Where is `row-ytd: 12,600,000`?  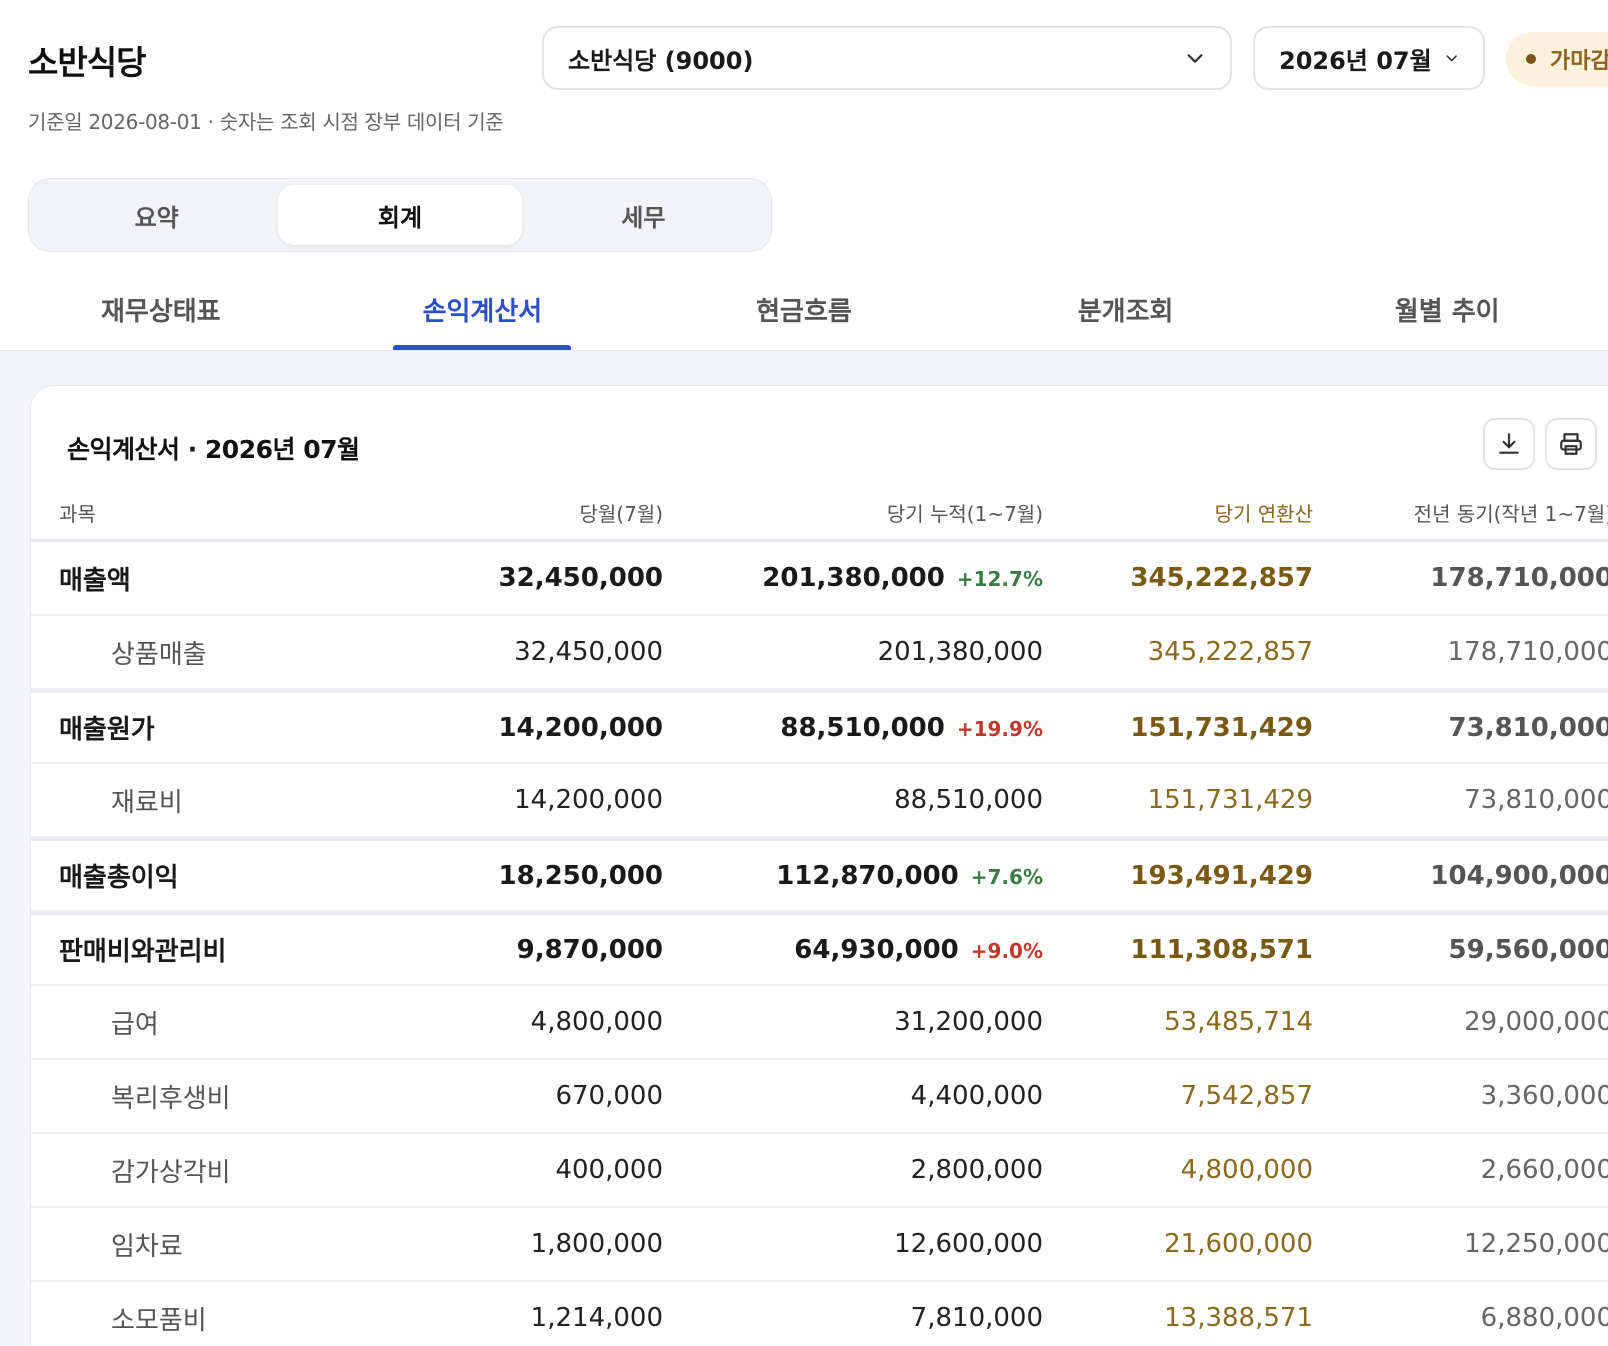
row-ytd: 12,600,000 is located at coordinates (968, 1244).